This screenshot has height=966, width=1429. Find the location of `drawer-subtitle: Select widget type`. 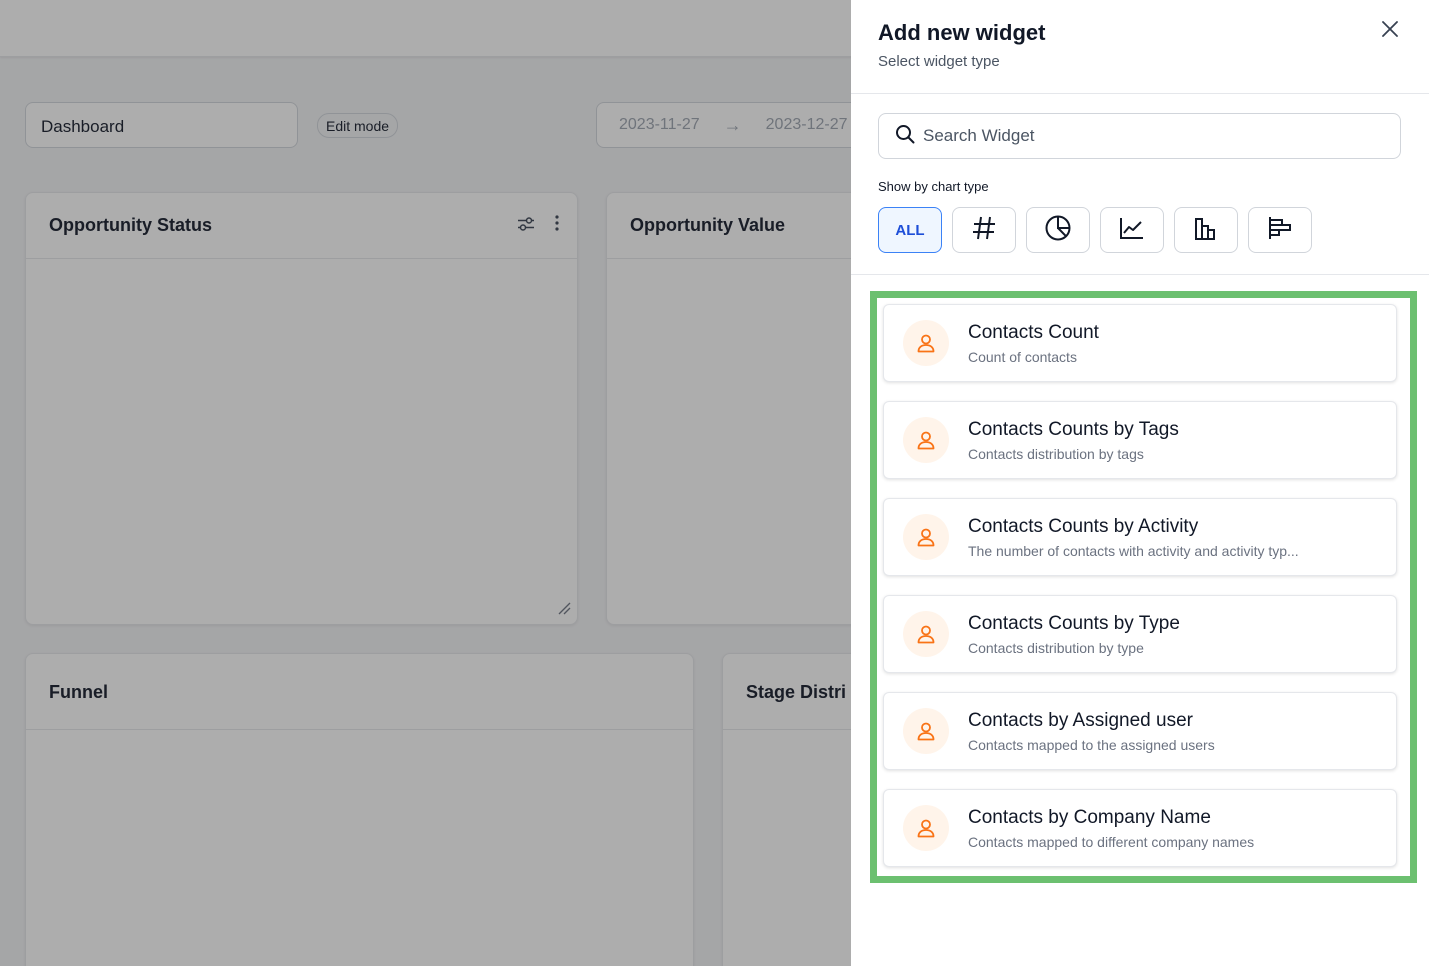

drawer-subtitle: Select widget type is located at coordinates (939, 61).